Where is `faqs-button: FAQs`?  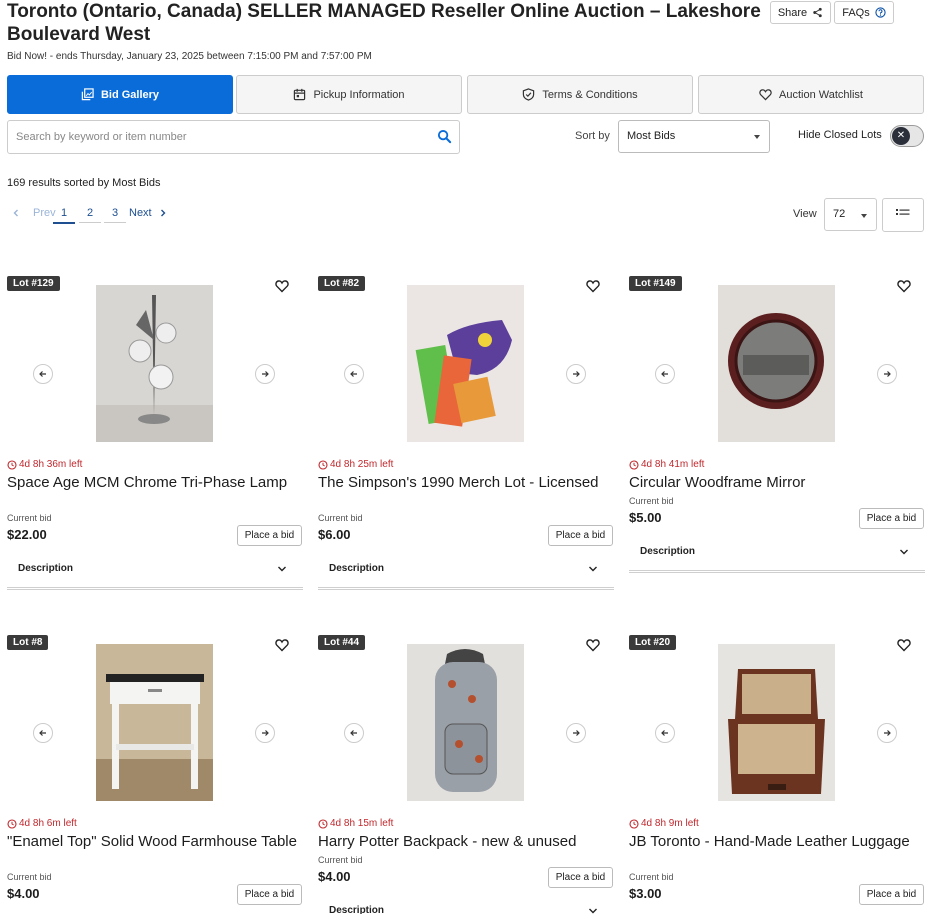
faqs-button: FAQs is located at coordinates (864, 12).